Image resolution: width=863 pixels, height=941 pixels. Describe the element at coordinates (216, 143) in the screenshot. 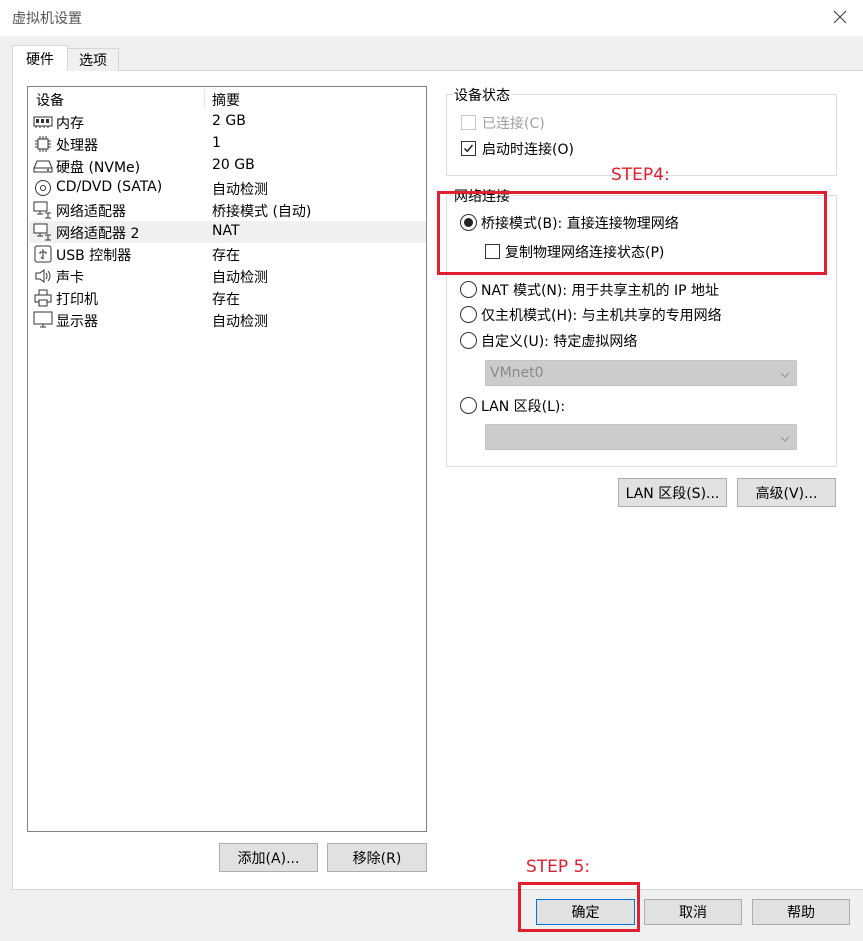

I see `device-summary: 1` at that location.